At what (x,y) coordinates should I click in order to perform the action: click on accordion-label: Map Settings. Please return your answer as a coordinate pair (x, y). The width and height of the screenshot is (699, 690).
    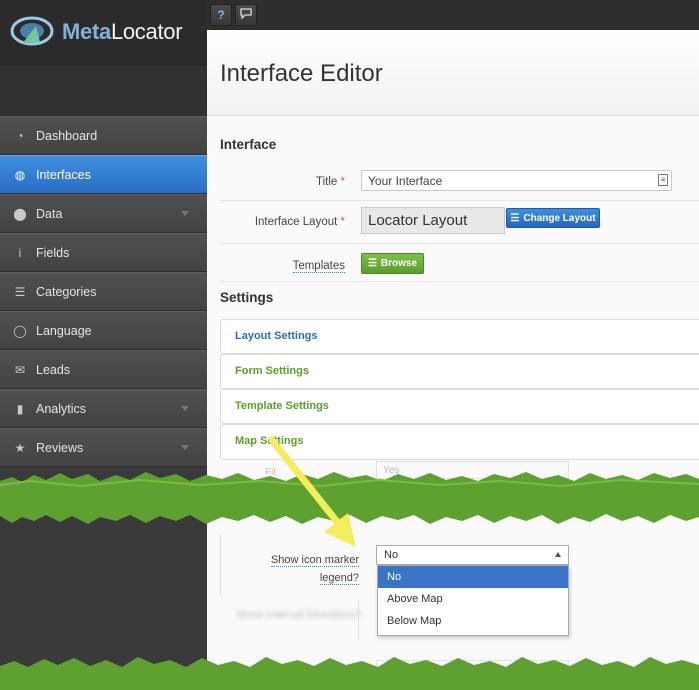
    Looking at the image, I should click on (269, 441).